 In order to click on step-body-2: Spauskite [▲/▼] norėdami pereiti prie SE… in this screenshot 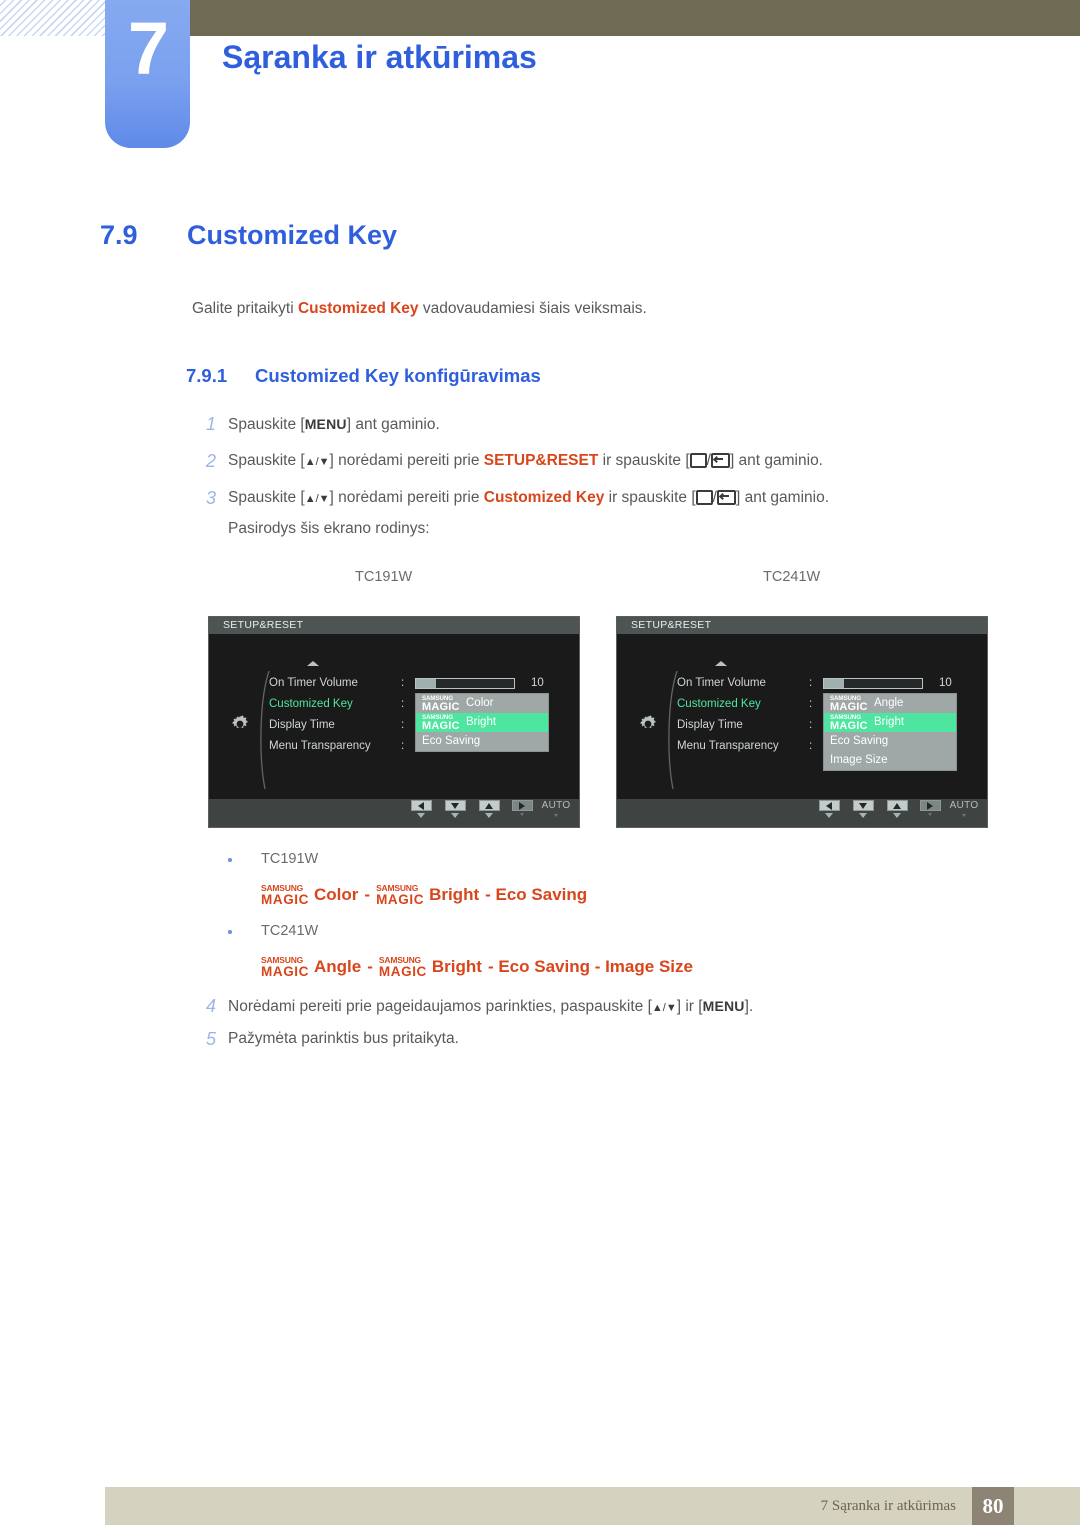, I will do `click(525, 462)`.